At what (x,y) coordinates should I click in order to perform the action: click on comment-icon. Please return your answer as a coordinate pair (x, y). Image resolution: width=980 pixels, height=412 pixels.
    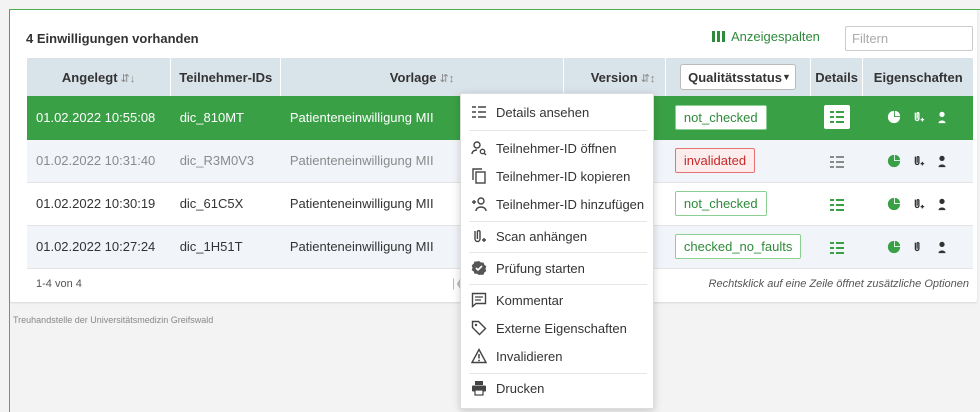
    Looking at the image, I should click on (479, 300).